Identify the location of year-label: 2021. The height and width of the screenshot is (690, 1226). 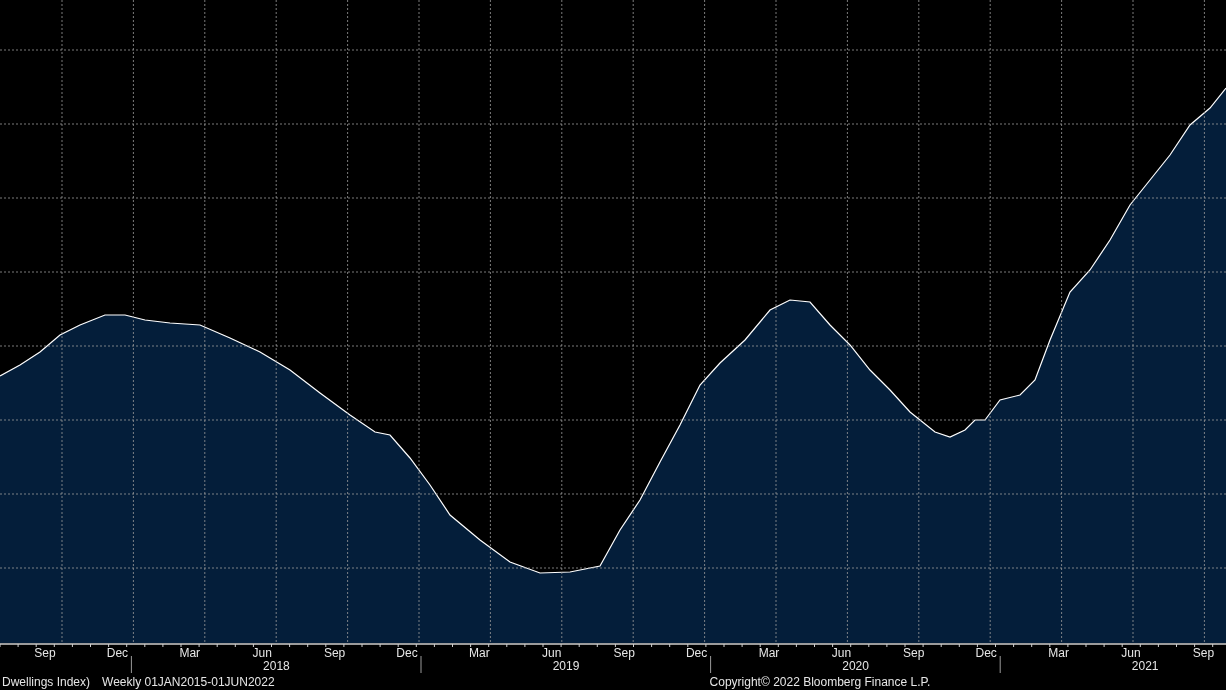
(1145, 666).